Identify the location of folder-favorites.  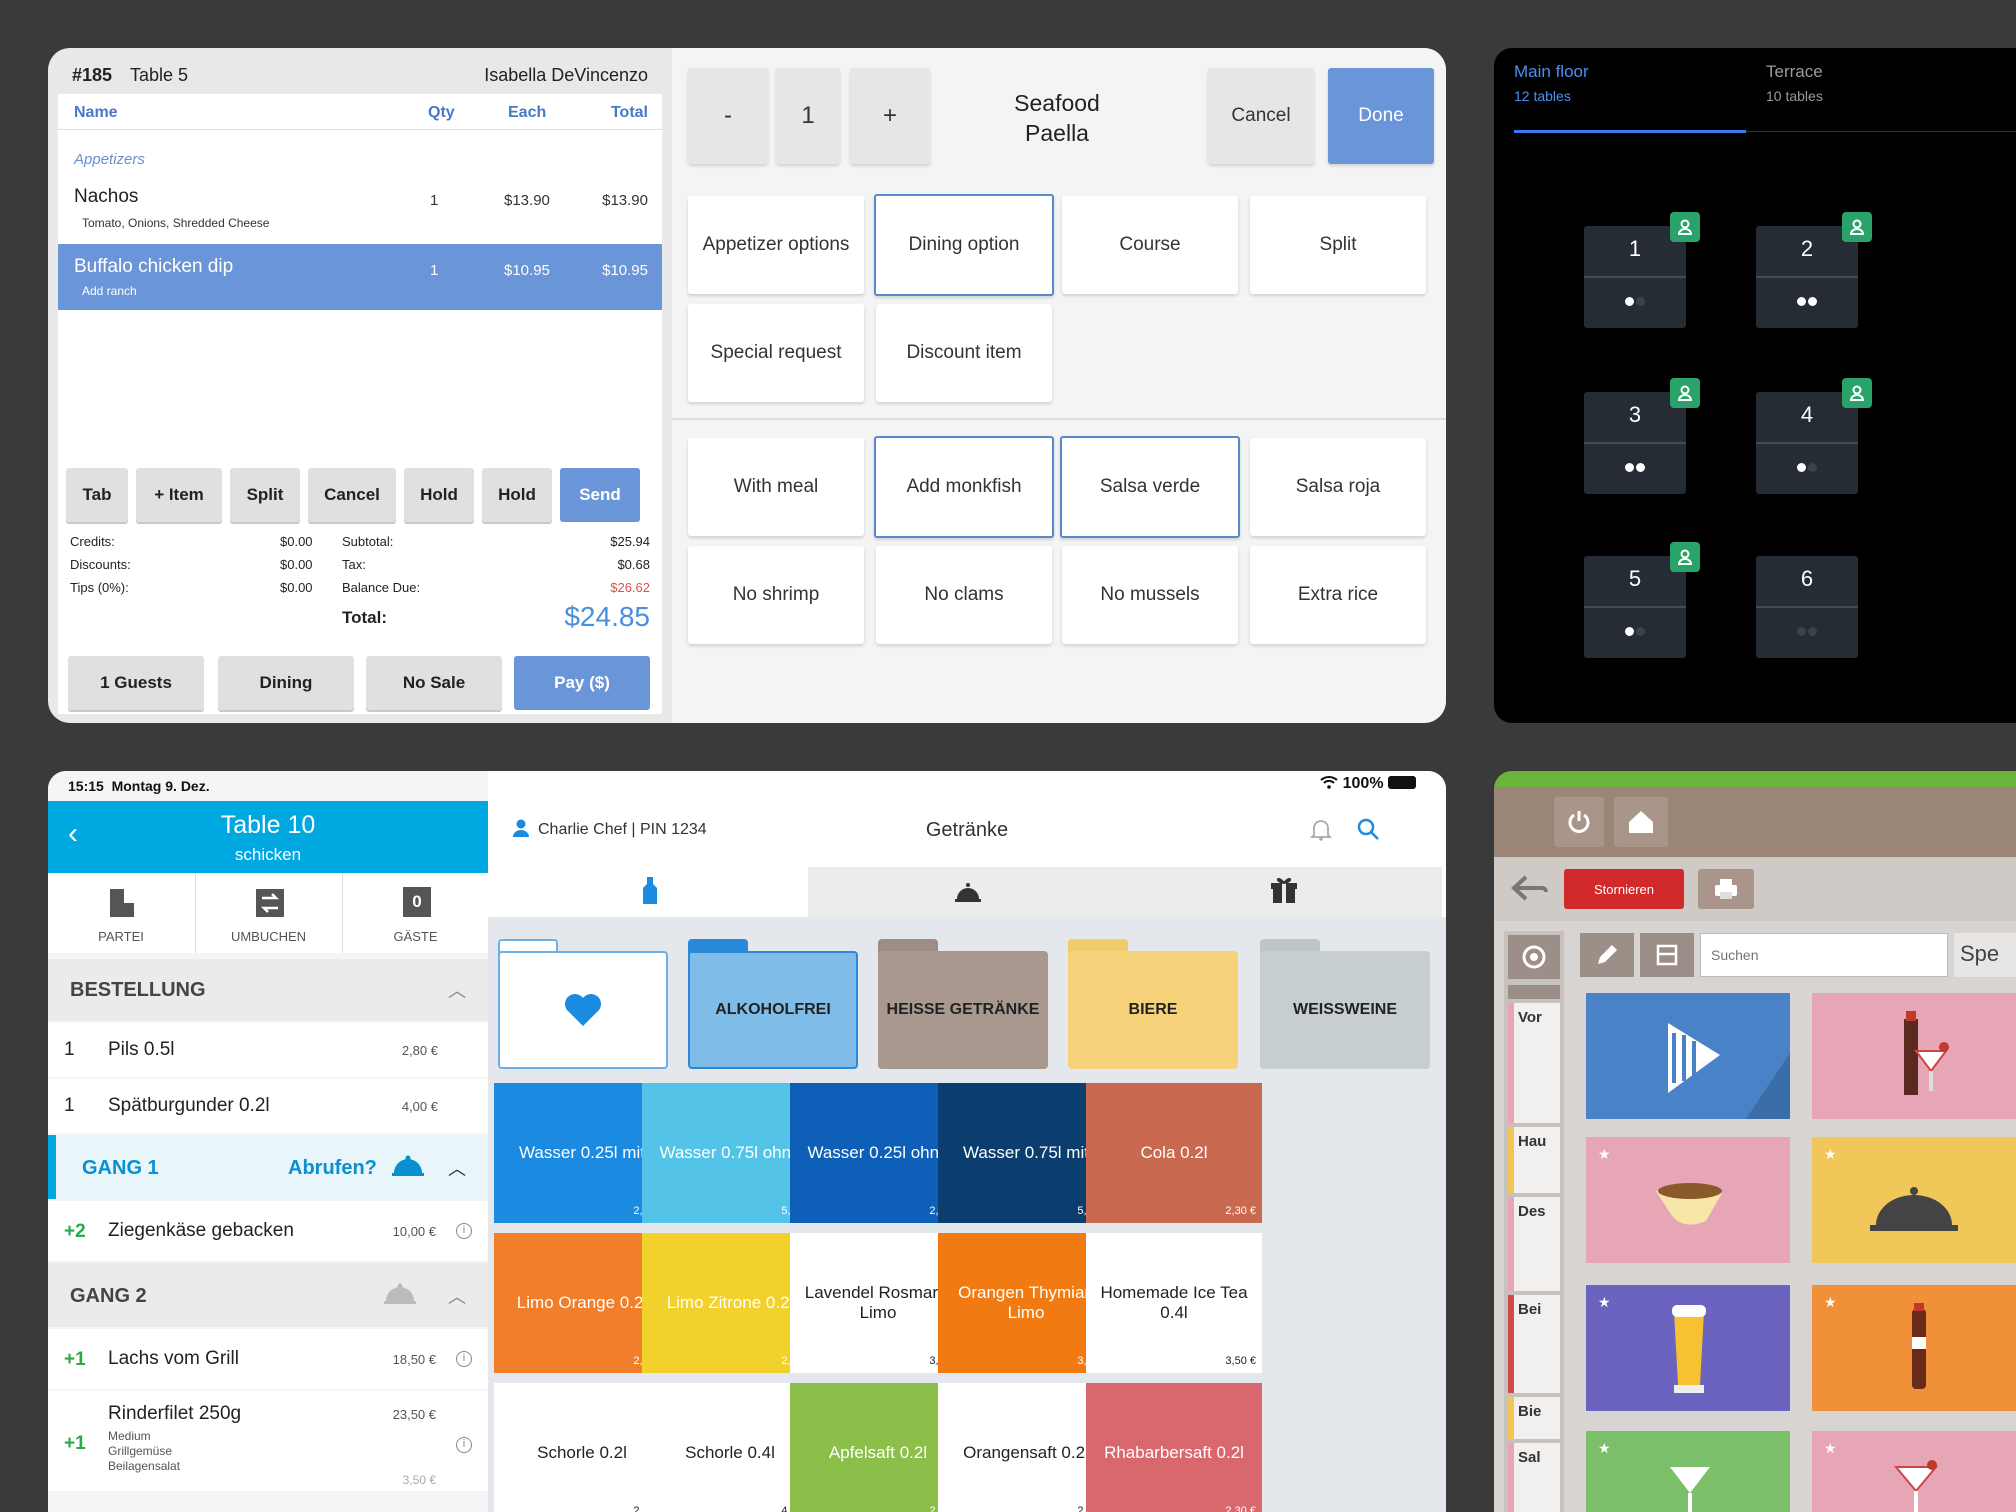
(583, 1004).